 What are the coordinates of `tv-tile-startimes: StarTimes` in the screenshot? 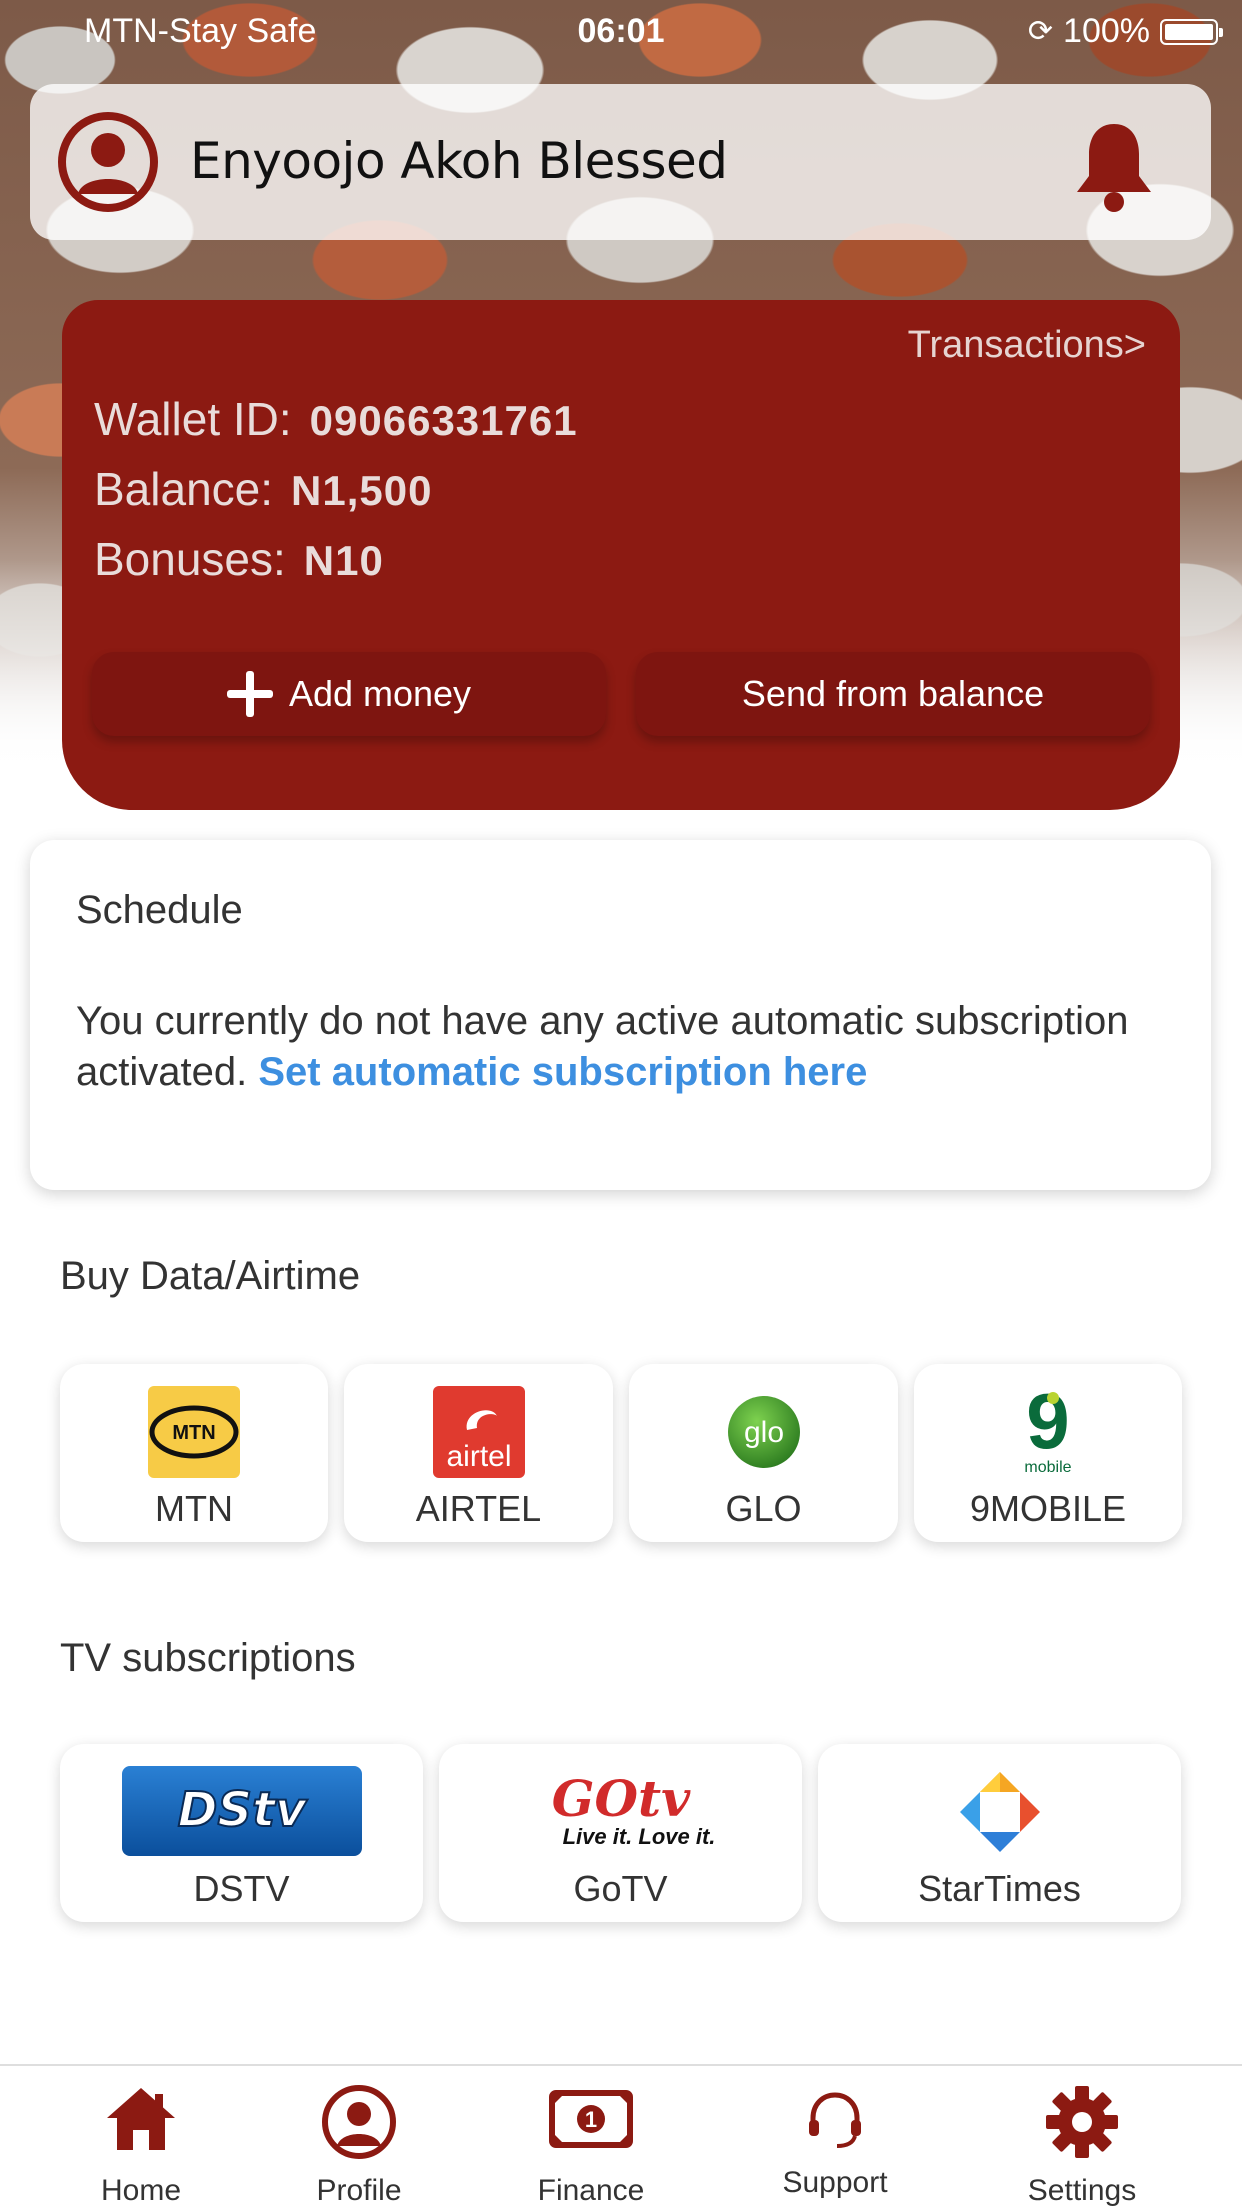 It's located at (999, 1833).